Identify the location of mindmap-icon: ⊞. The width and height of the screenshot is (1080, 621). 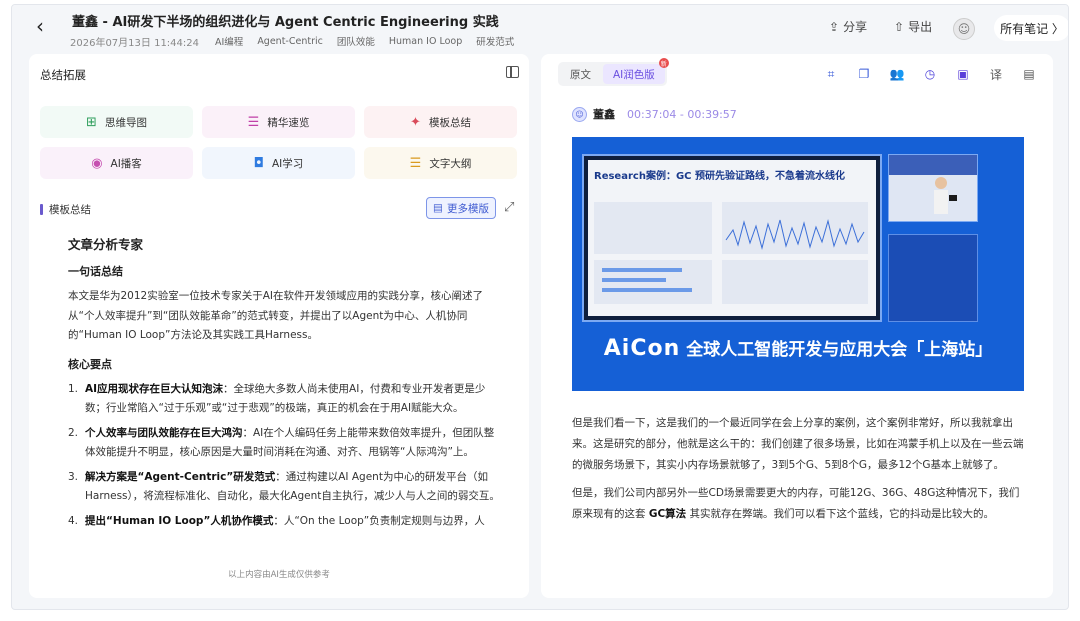
(91, 122).